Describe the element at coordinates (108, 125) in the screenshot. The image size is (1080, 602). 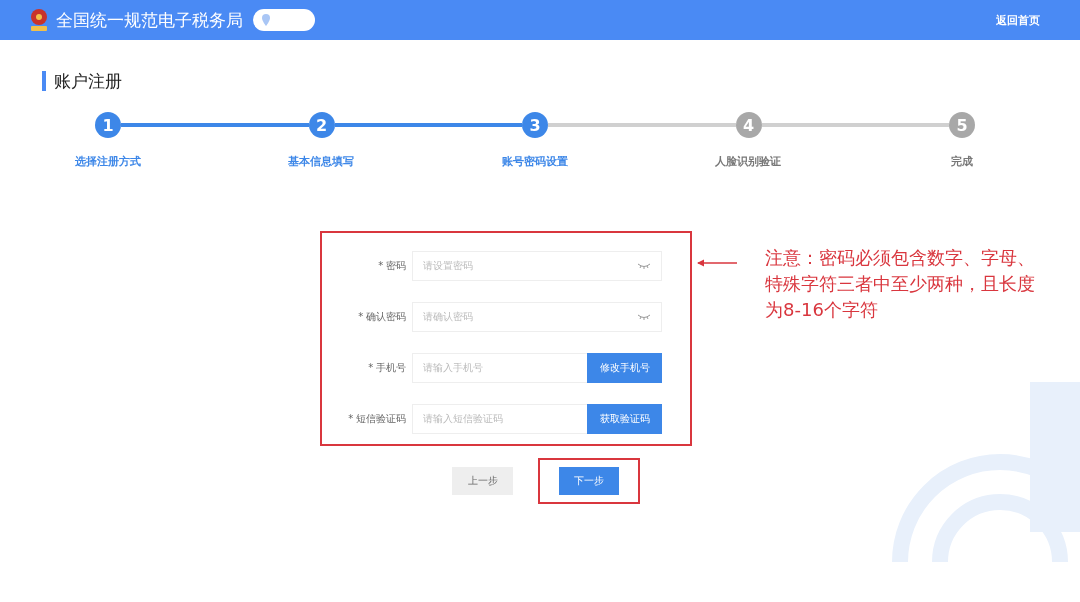
I see `step-number: 1` at that location.